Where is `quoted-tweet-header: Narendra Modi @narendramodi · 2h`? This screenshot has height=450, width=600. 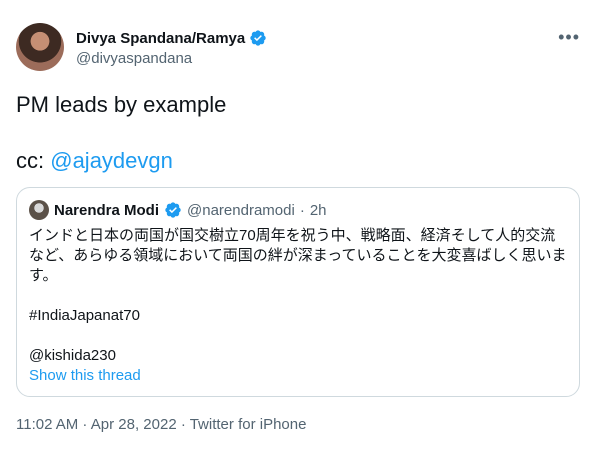 quoted-tweet-header: Narendra Modi @narendramodi · 2h is located at coordinates (178, 210).